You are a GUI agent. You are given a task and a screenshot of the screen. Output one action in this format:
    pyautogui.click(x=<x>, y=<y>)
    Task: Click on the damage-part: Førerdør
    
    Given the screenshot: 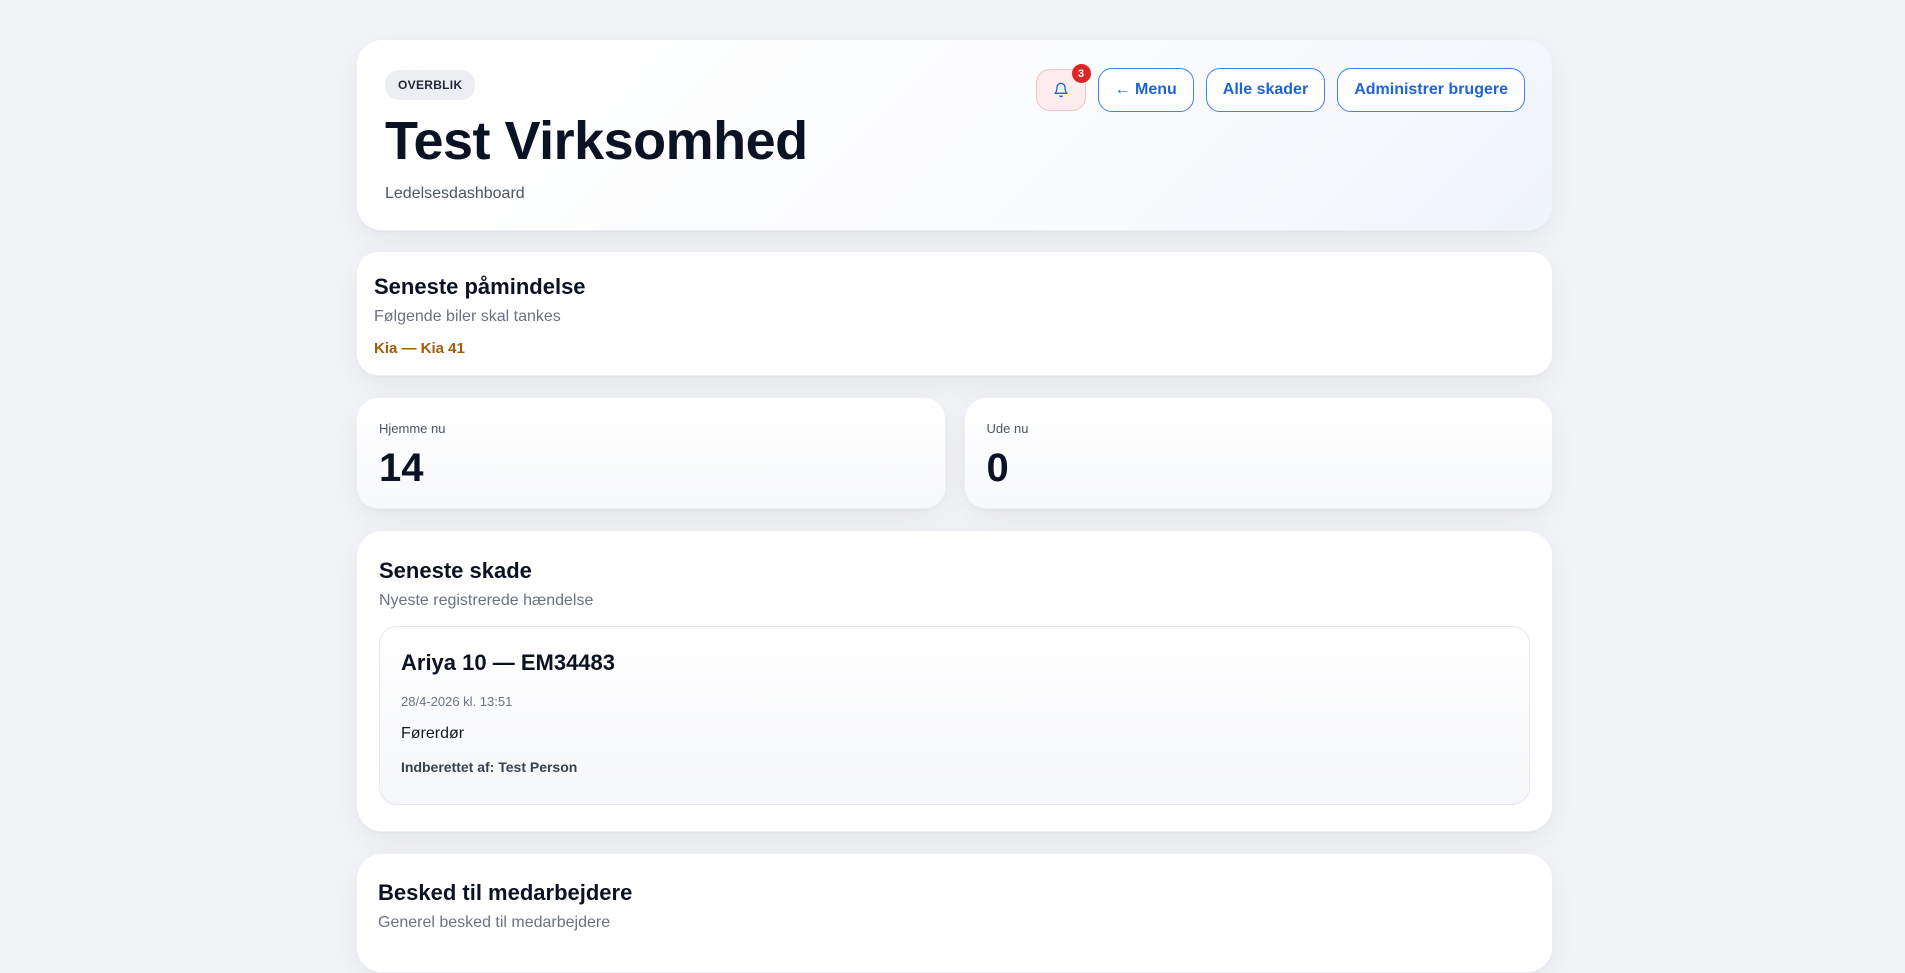 What is the action you would take?
    pyautogui.click(x=433, y=733)
    